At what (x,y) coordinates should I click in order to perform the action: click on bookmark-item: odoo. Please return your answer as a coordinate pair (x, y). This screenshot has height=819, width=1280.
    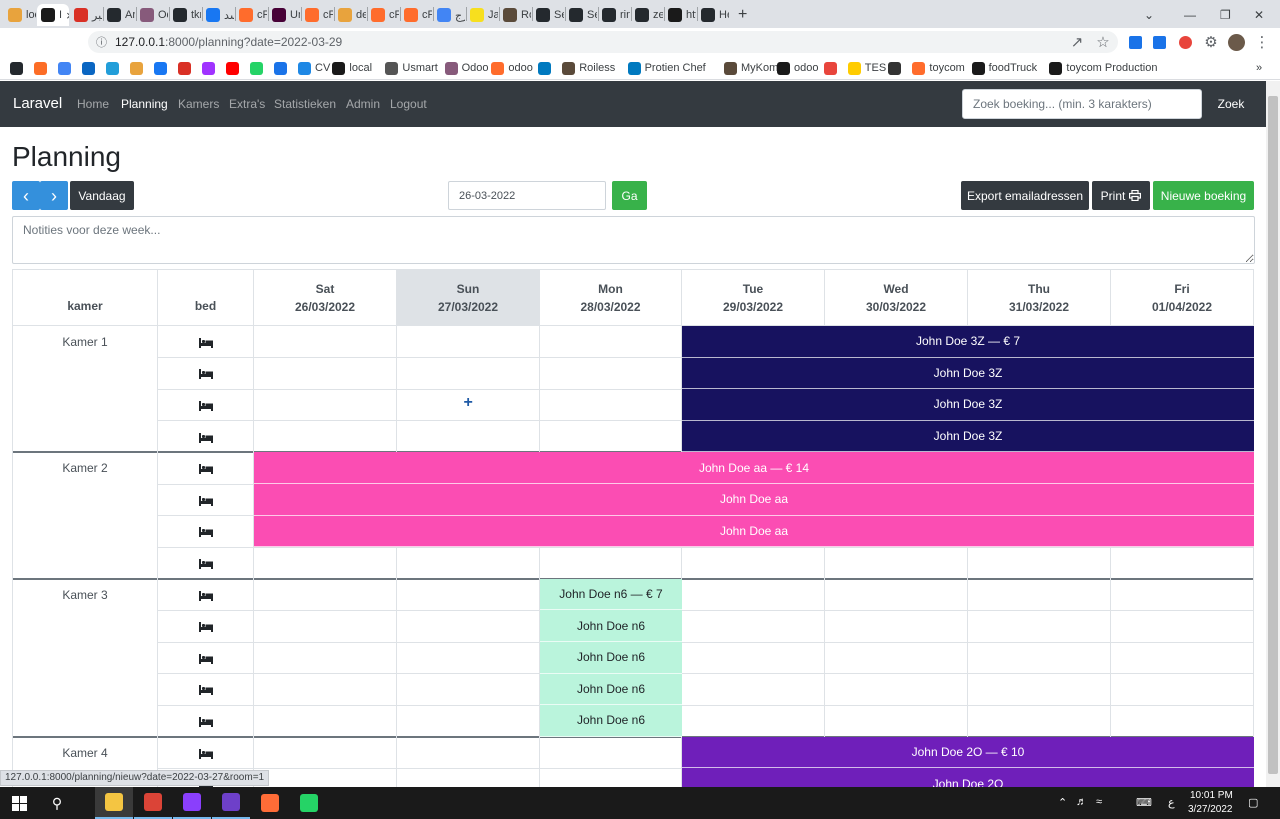
    Looking at the image, I should click on (797, 68).